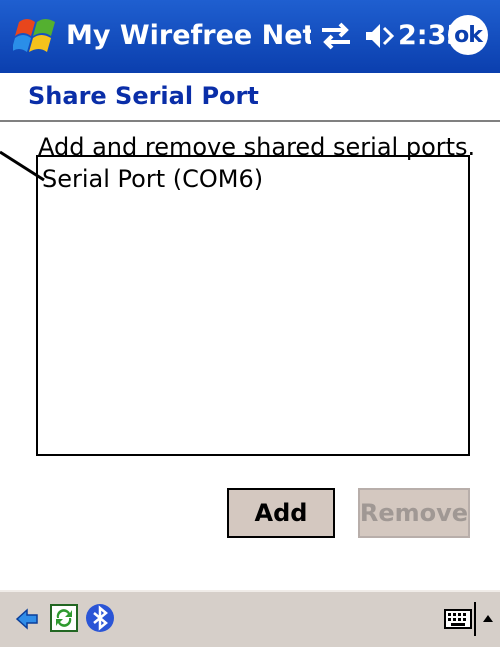 The image size is (500, 647). Describe the element at coordinates (468, 35) in the screenshot. I see `ok-button: ok` at that location.